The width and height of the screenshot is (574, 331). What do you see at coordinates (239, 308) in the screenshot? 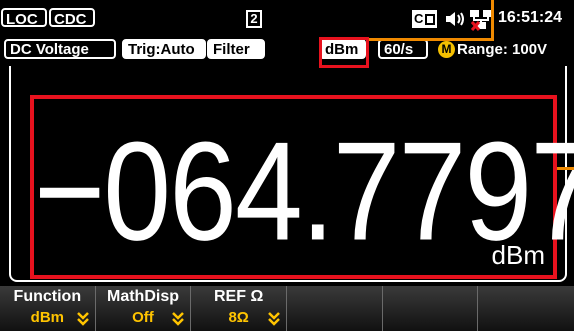
I see `softkey-ref-ohm: REF Ω 8Ω` at bounding box center [239, 308].